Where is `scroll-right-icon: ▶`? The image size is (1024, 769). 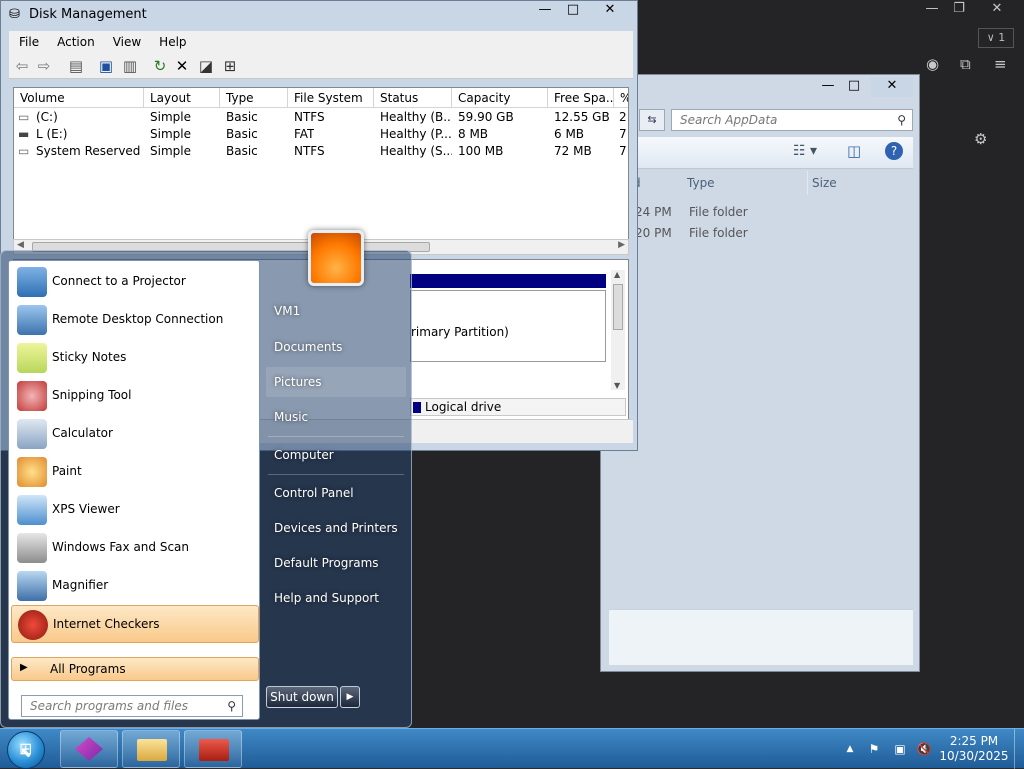 scroll-right-icon: ▶ is located at coordinates (621, 245).